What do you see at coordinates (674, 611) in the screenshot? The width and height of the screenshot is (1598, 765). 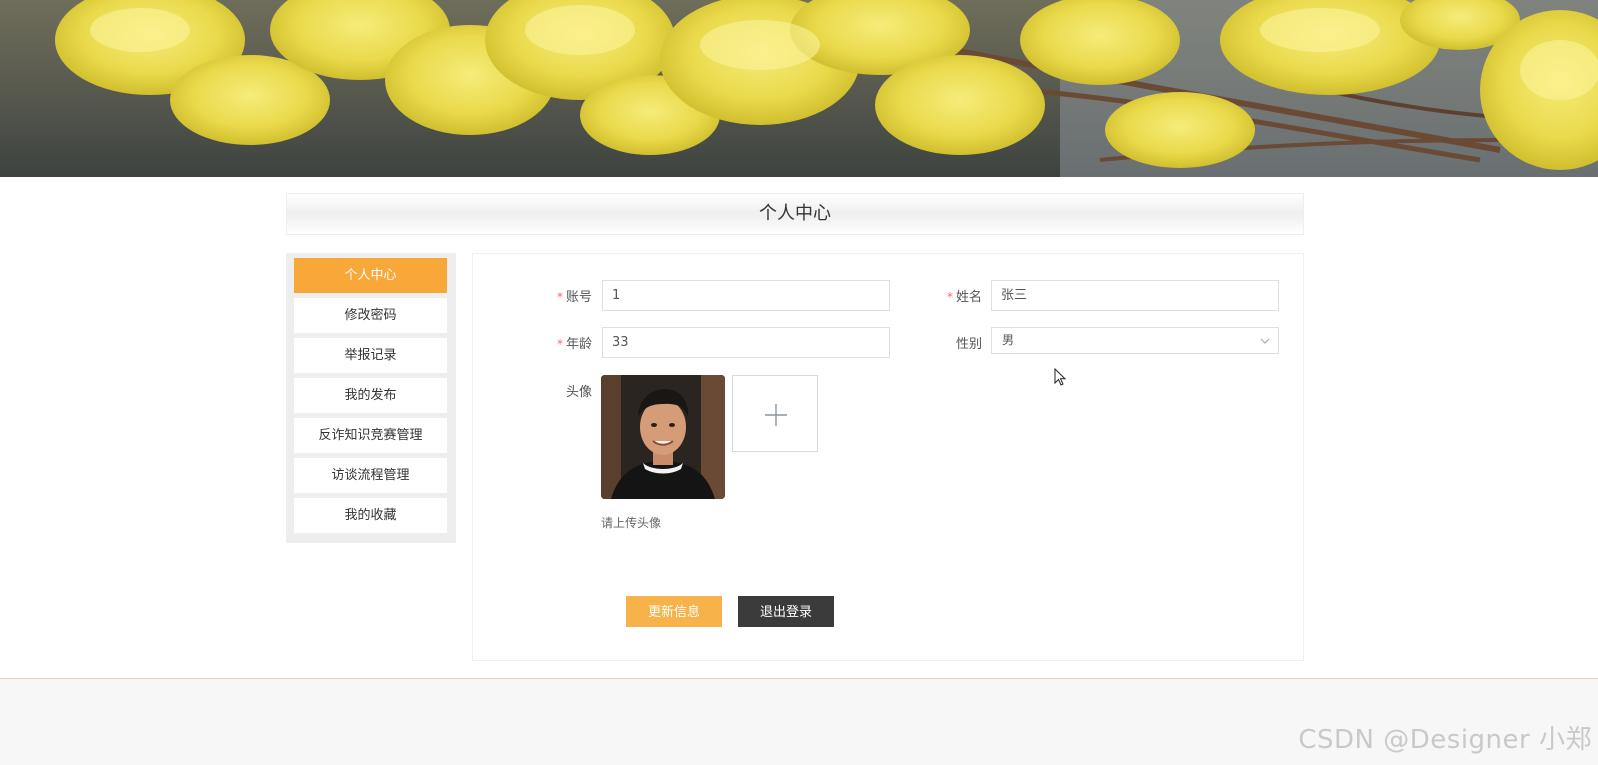 I see `update-info-button: 更新信息` at bounding box center [674, 611].